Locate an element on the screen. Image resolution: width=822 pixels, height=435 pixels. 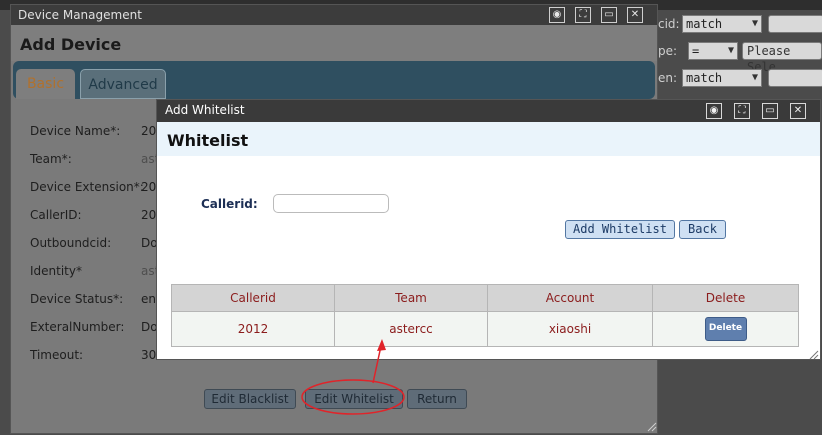
column-header-delete: Delete is located at coordinates (725, 298).